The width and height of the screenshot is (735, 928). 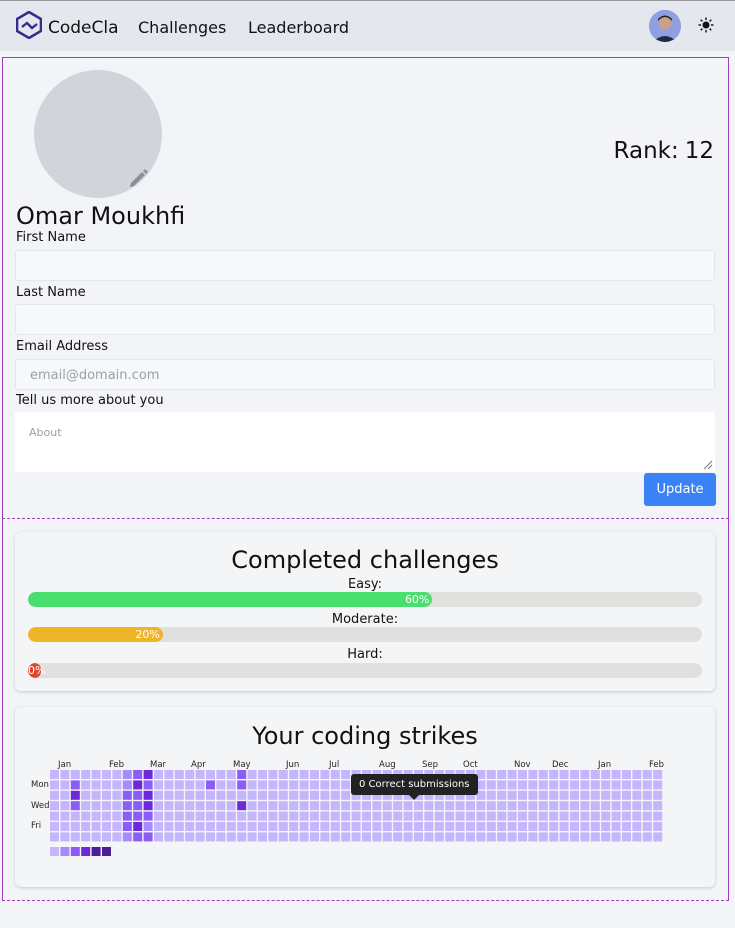 I want to click on nav-link-challenges: Challenges, so click(x=182, y=27).